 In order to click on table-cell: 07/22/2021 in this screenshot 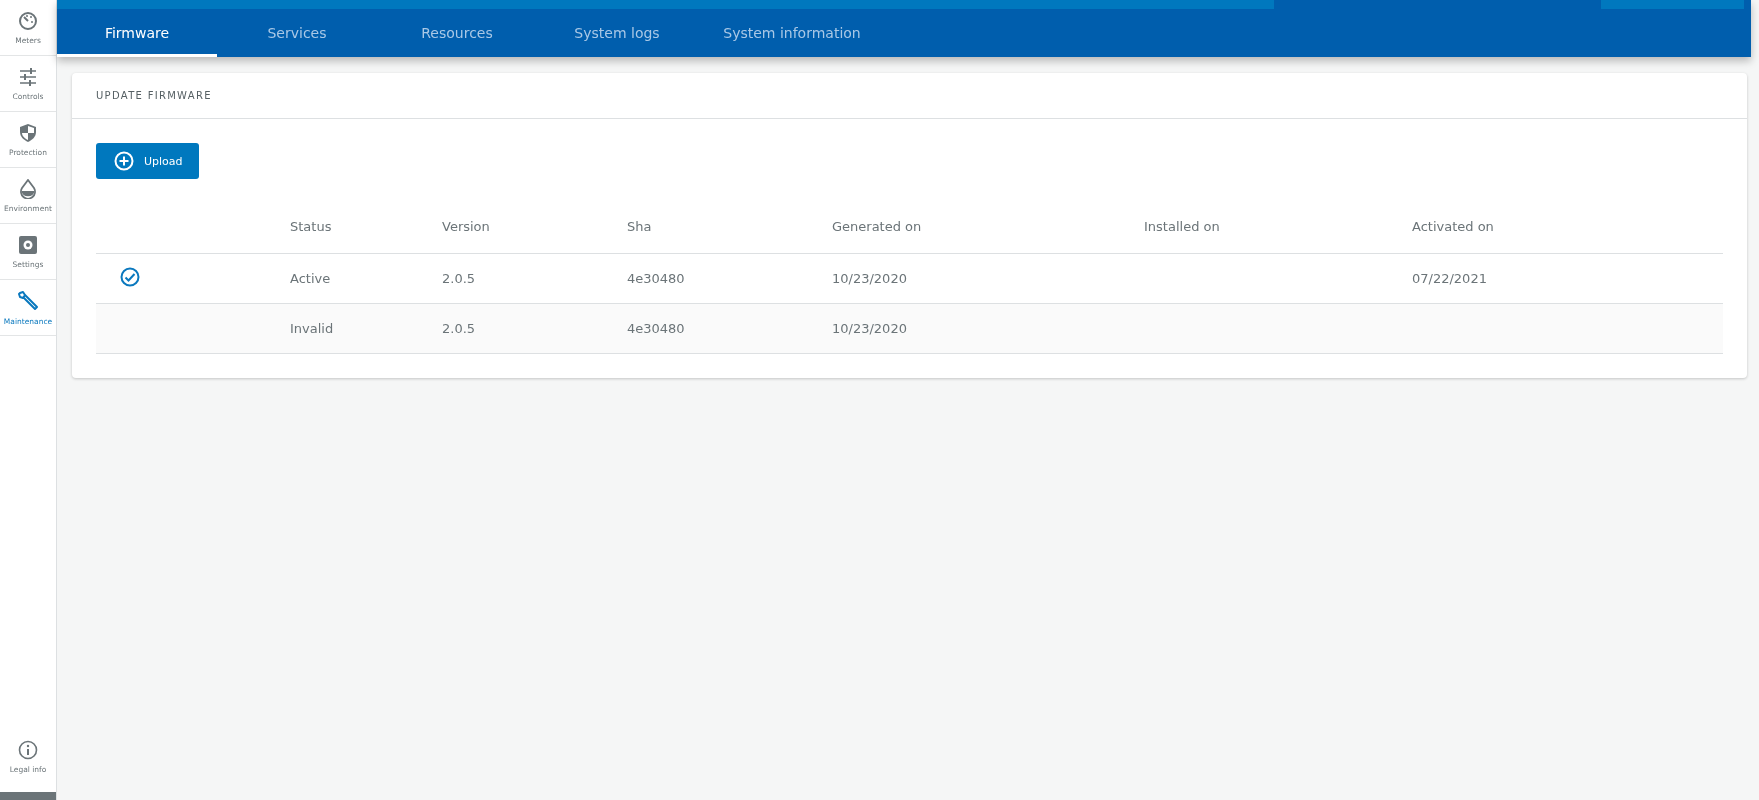, I will do `click(1449, 278)`.